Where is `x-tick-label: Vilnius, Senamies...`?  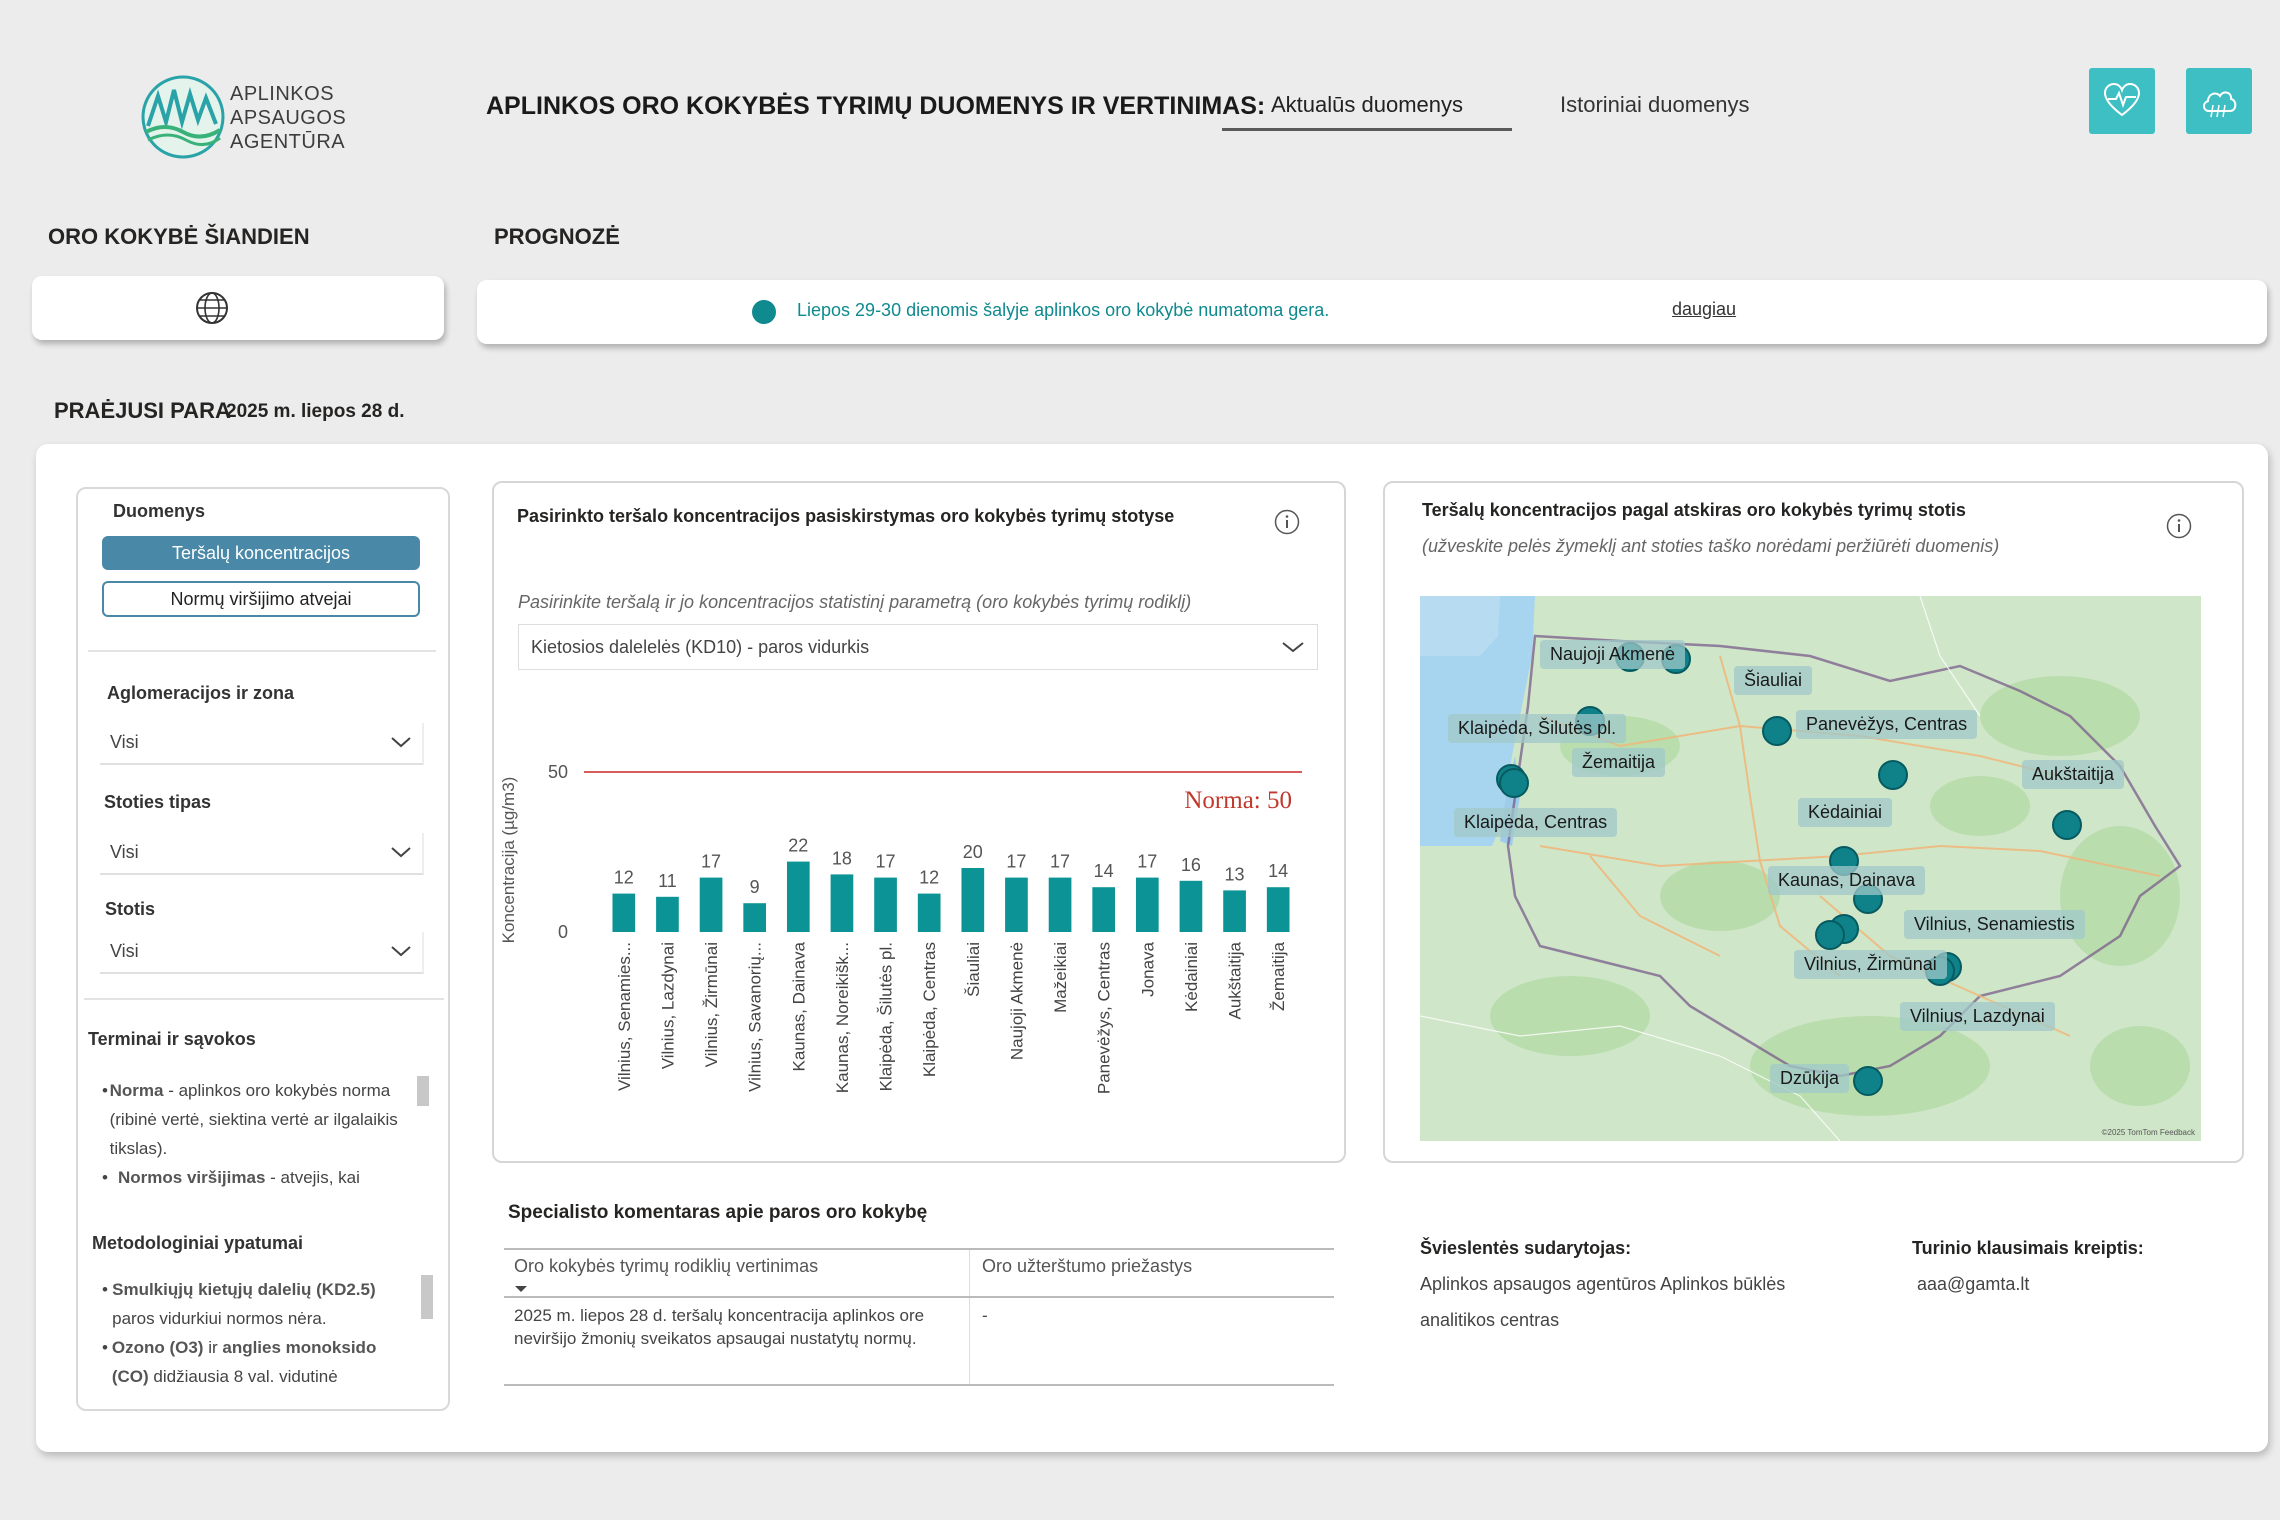 x-tick-label: Vilnius, Senamies... is located at coordinates (624, 1016).